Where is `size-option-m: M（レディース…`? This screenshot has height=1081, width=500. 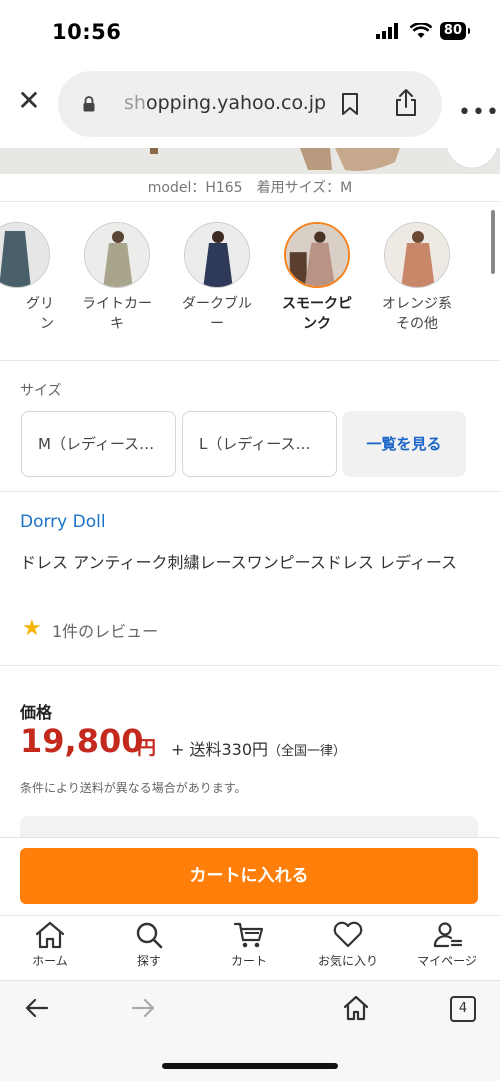
size-option-m: M（レディース… is located at coordinates (98, 444).